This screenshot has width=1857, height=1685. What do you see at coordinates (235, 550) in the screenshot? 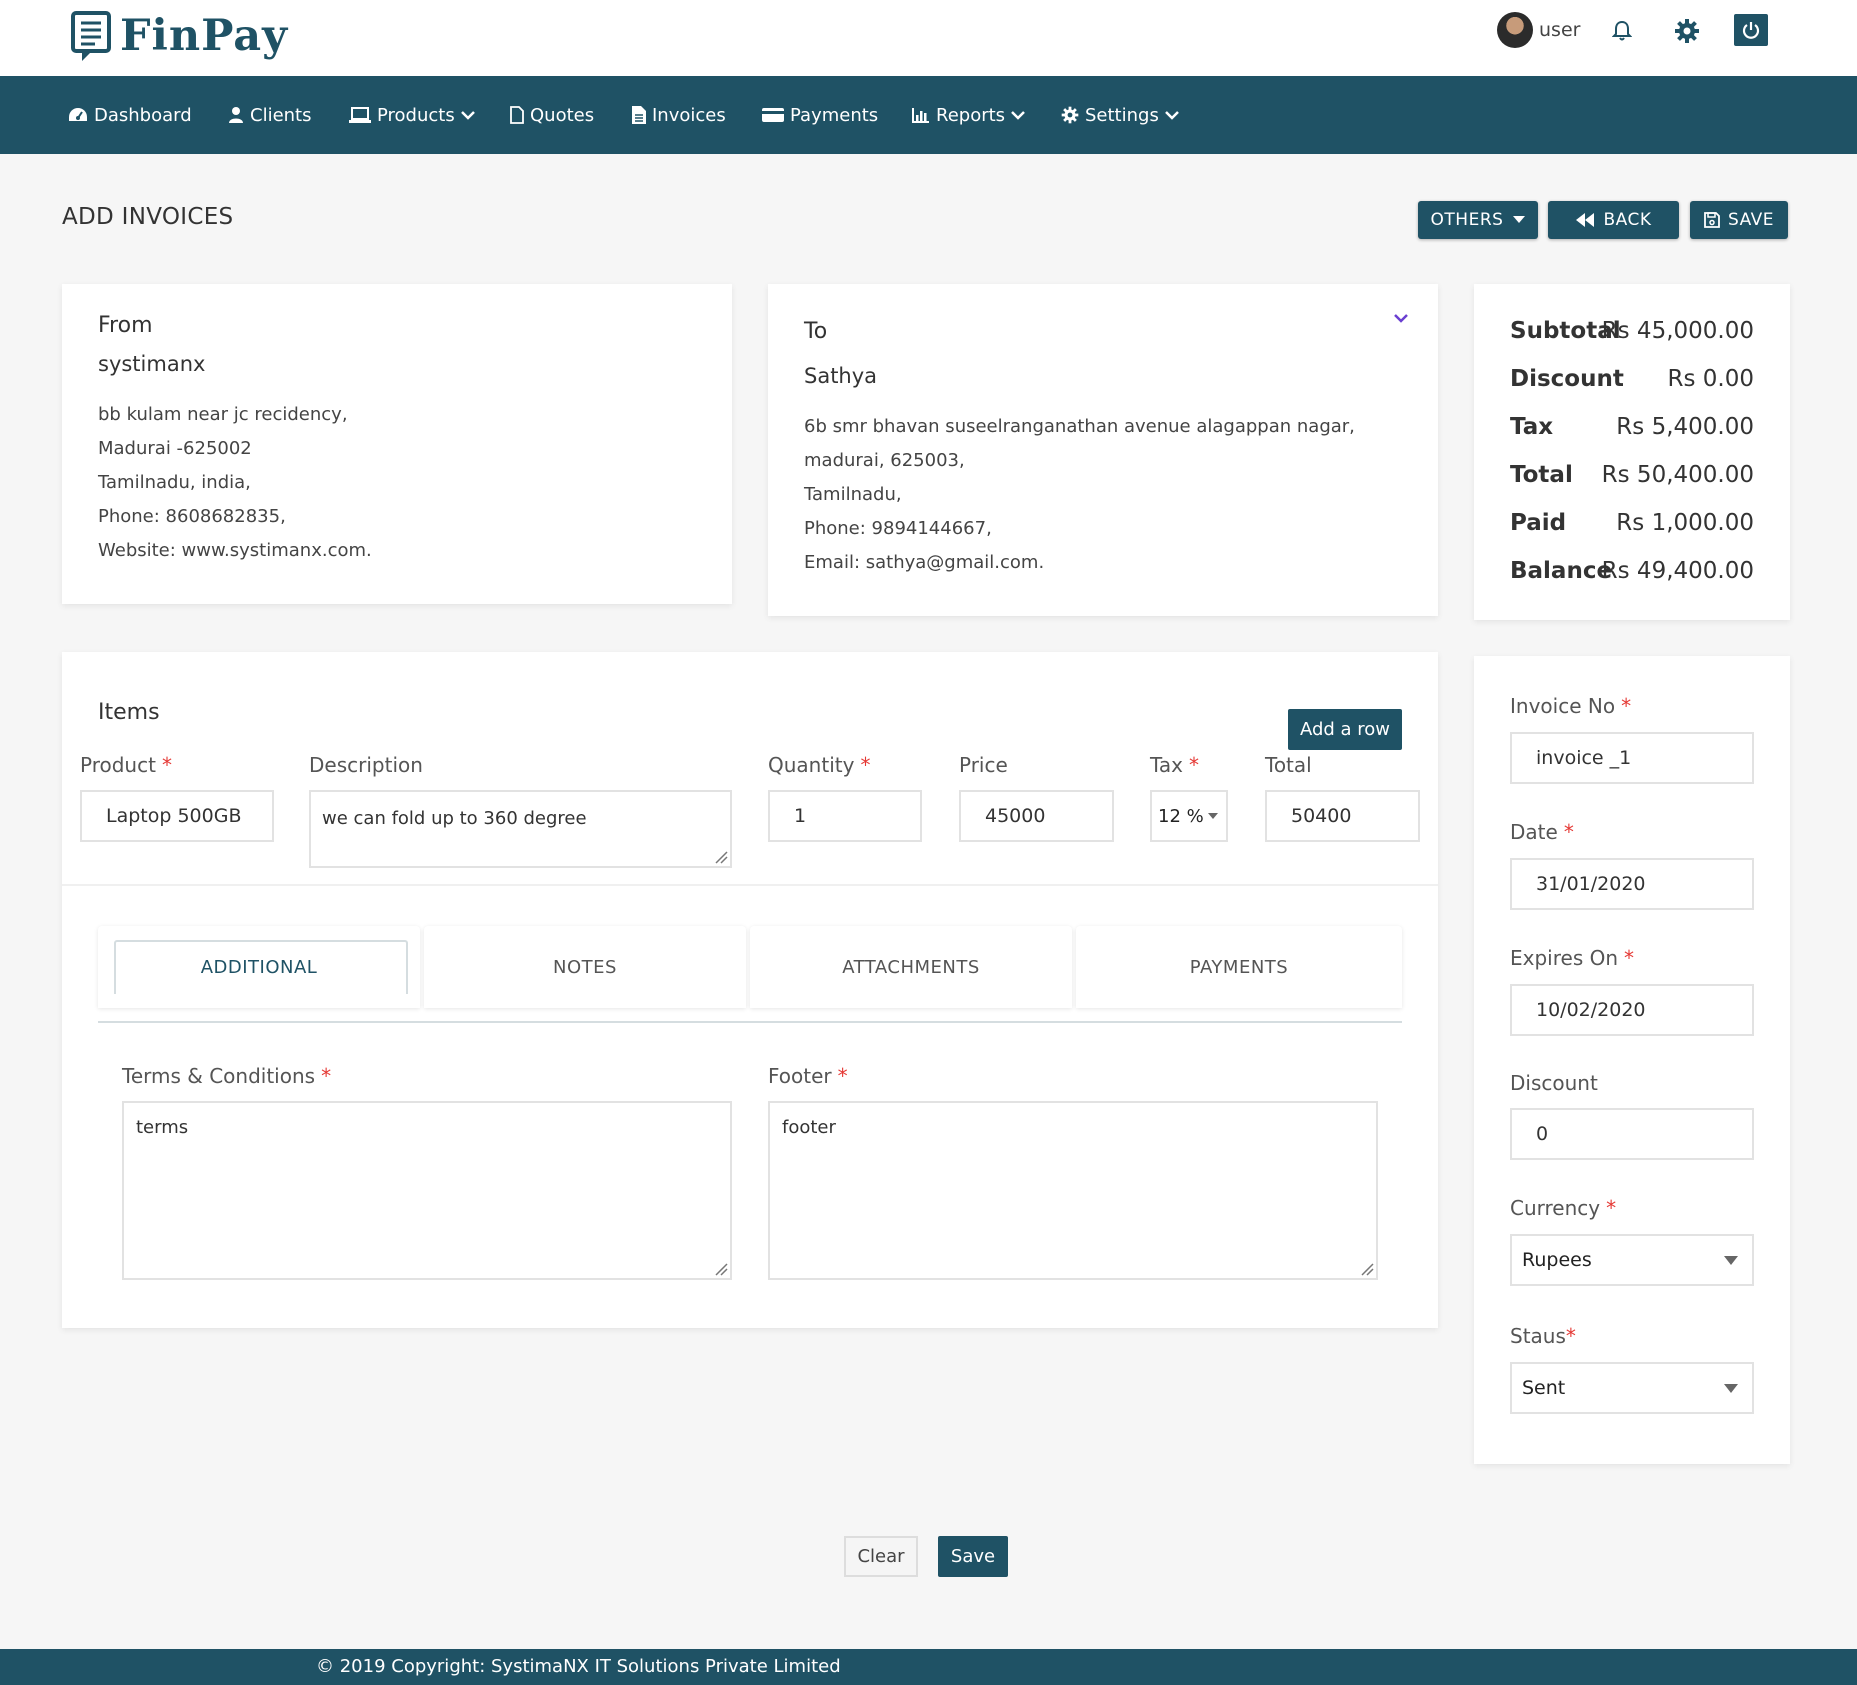
I see `from-website: Website: www.systimanx.com.` at bounding box center [235, 550].